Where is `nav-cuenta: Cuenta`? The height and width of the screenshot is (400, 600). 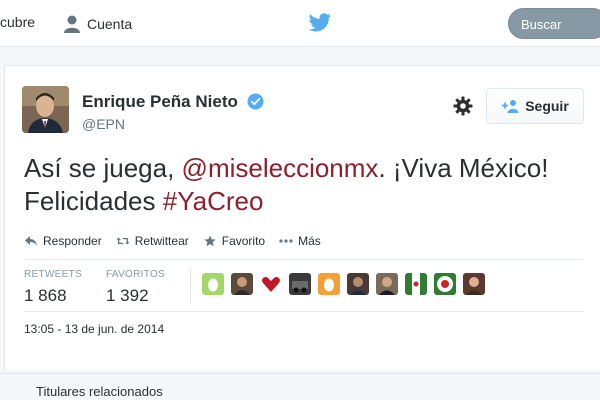
nav-cuenta: Cuenta is located at coordinates (97, 24).